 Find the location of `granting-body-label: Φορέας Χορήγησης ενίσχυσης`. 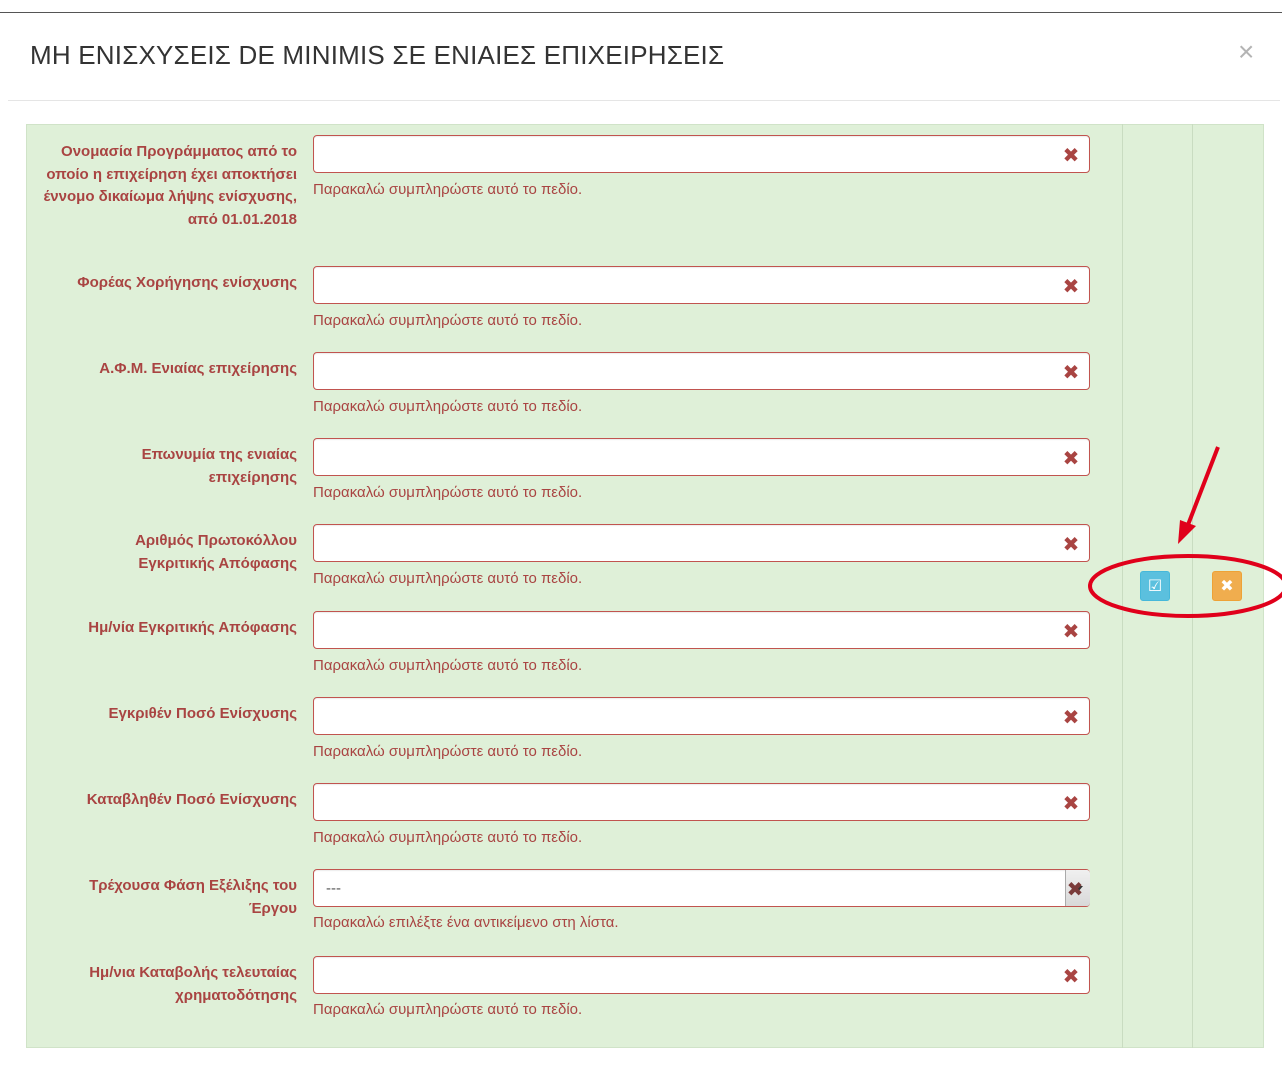

granting-body-label: Φορέας Χορήγησης ενίσχυσης is located at coordinates (187, 282).